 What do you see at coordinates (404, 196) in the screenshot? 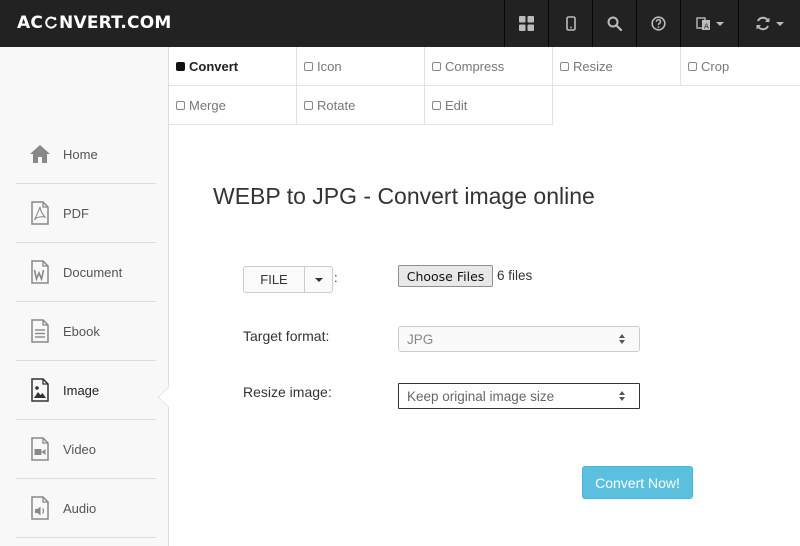
I see `page-title: WEBP to JPG - Convert image online` at bounding box center [404, 196].